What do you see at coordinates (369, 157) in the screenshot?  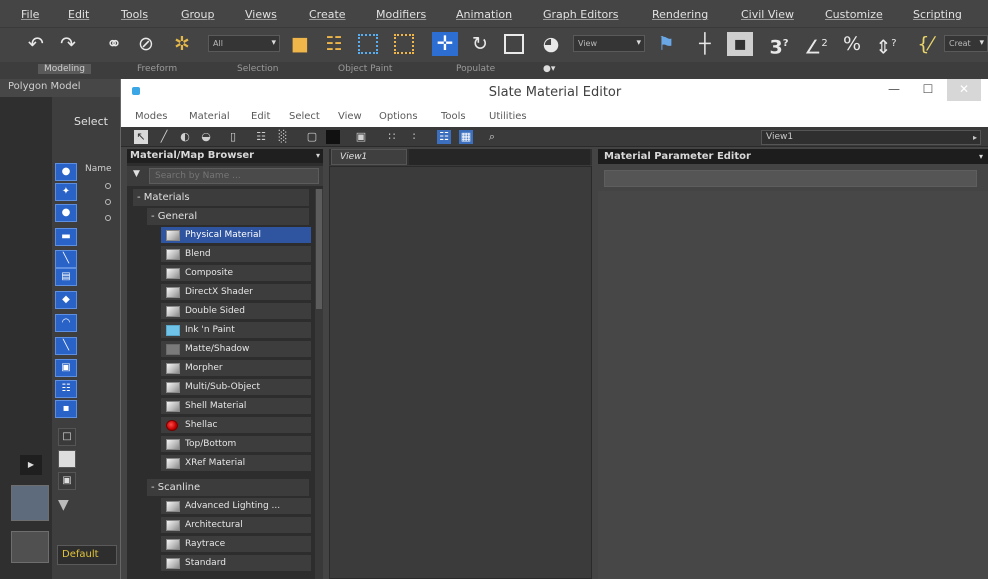 I see `view-tab-view1: View1` at bounding box center [369, 157].